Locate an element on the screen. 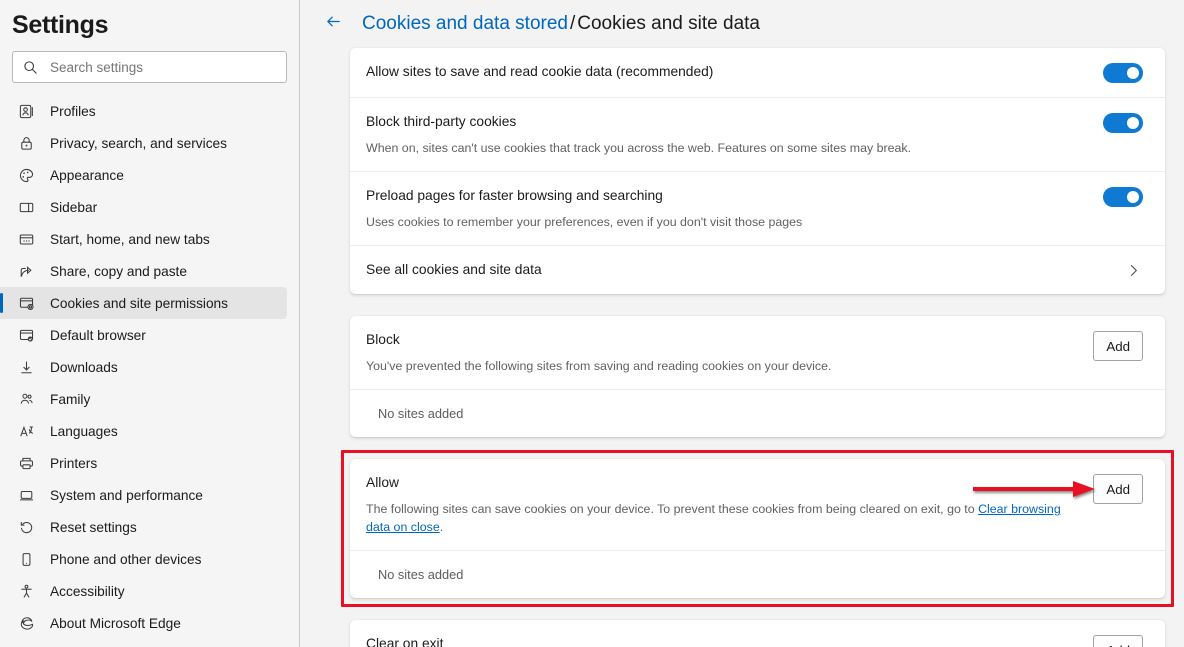  page-title: Settings is located at coordinates (60, 25).